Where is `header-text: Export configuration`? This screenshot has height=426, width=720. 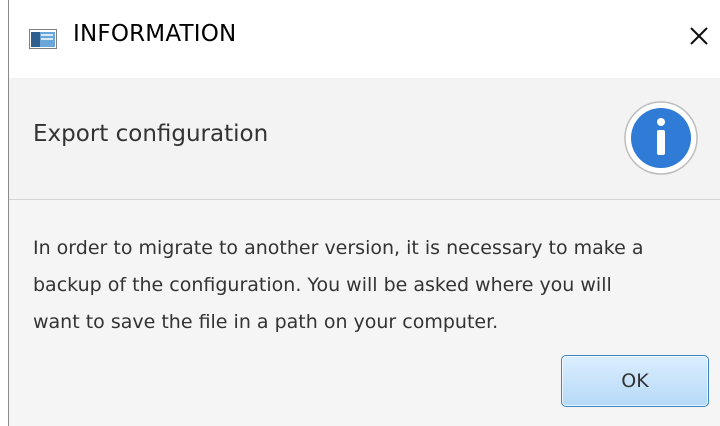 header-text: Export configuration is located at coordinates (151, 134).